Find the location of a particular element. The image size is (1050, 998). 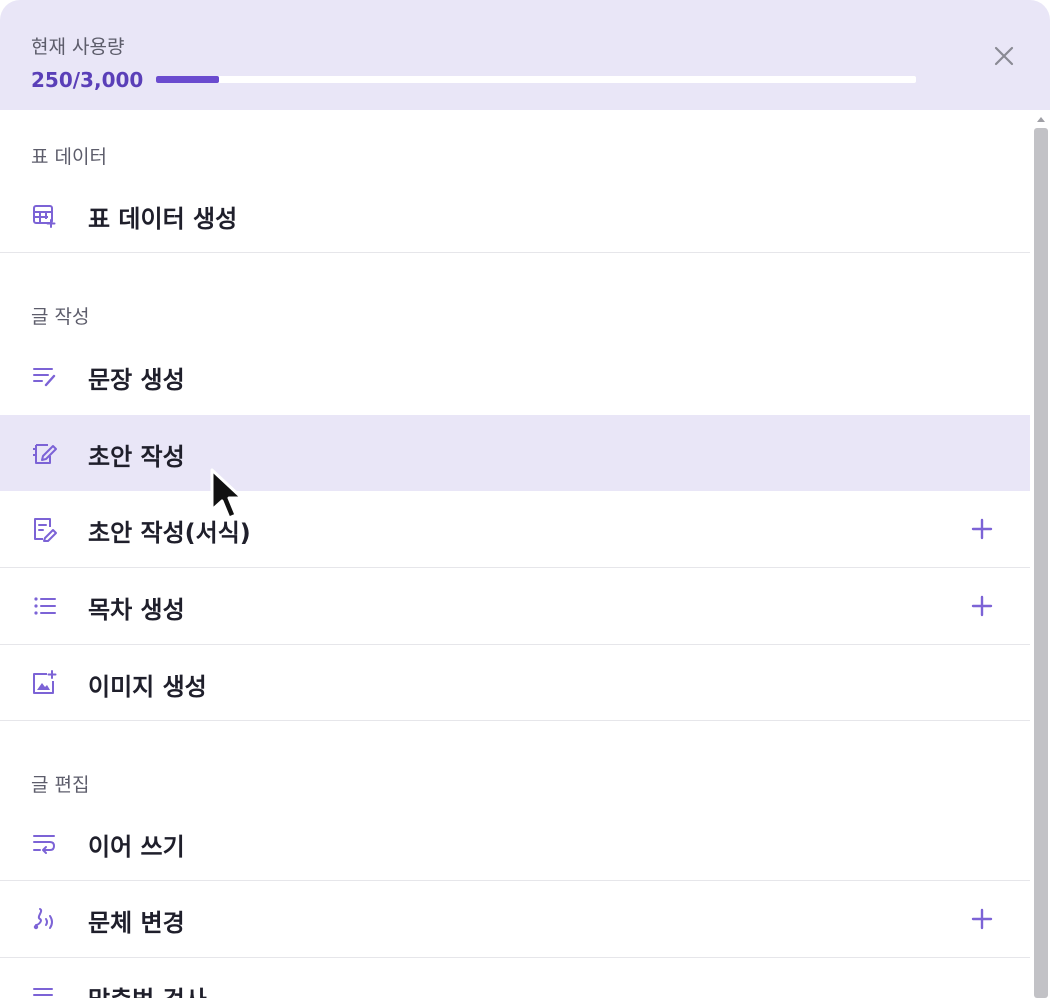

usage-label: 현재 사용량 is located at coordinates (78, 47).